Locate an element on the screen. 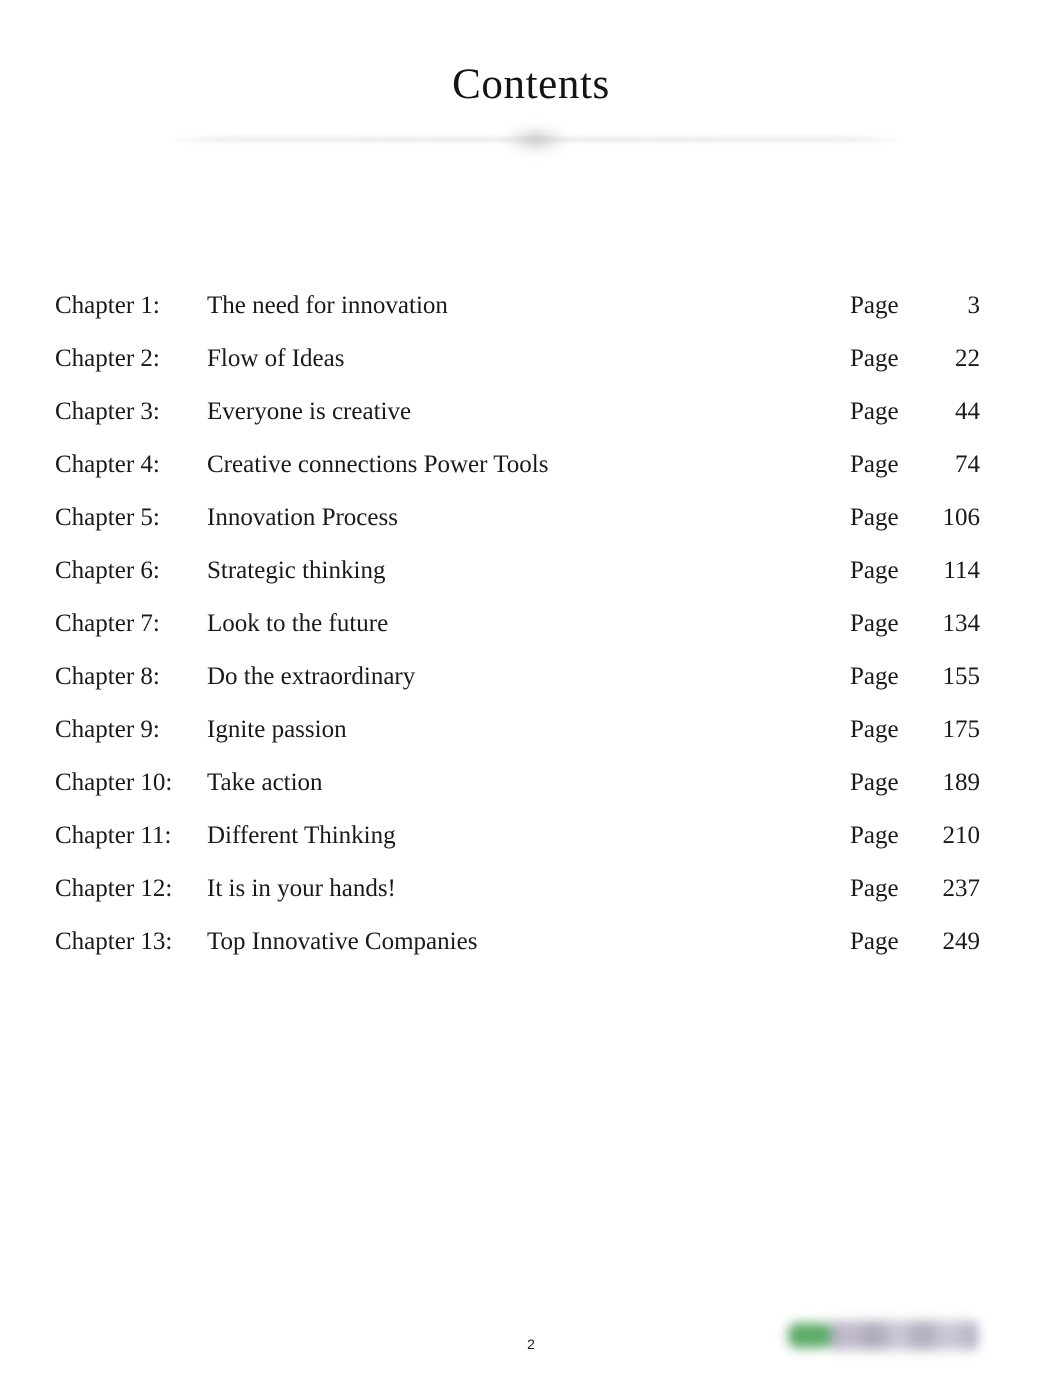 The width and height of the screenshot is (1062, 1390). toc-entry-chapter: Chapter 7: is located at coordinates (107, 623).